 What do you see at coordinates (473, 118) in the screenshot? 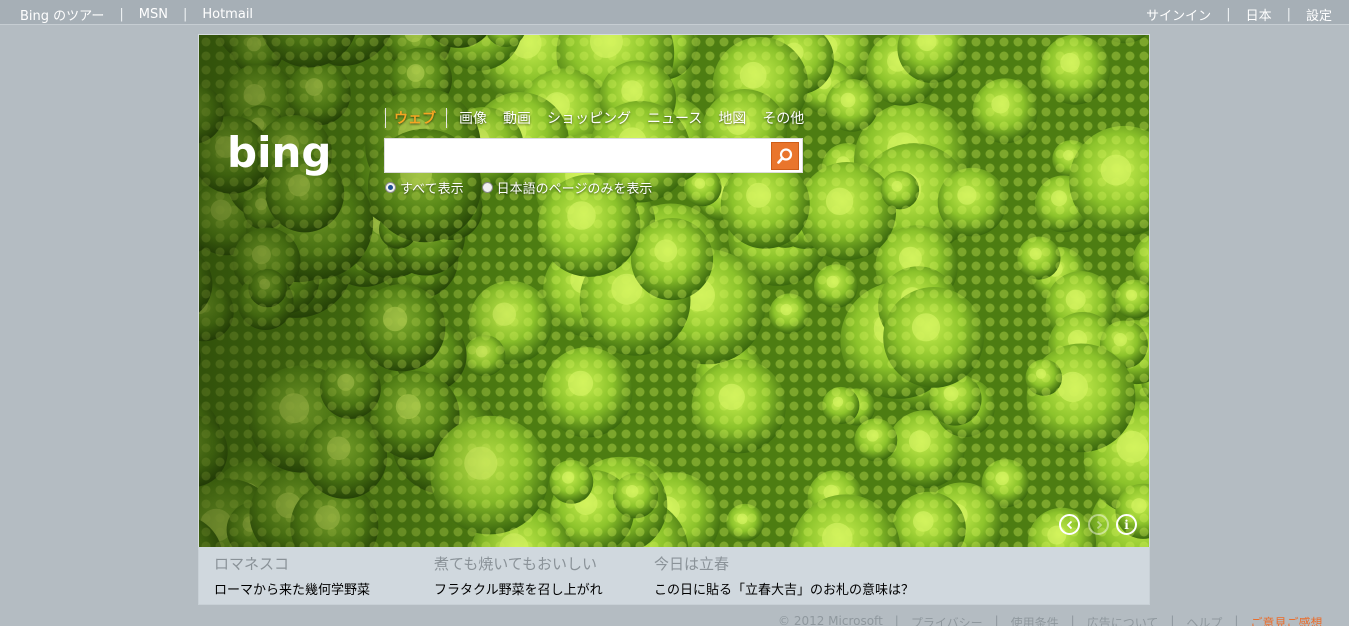
I see `tab-images: 画像` at bounding box center [473, 118].